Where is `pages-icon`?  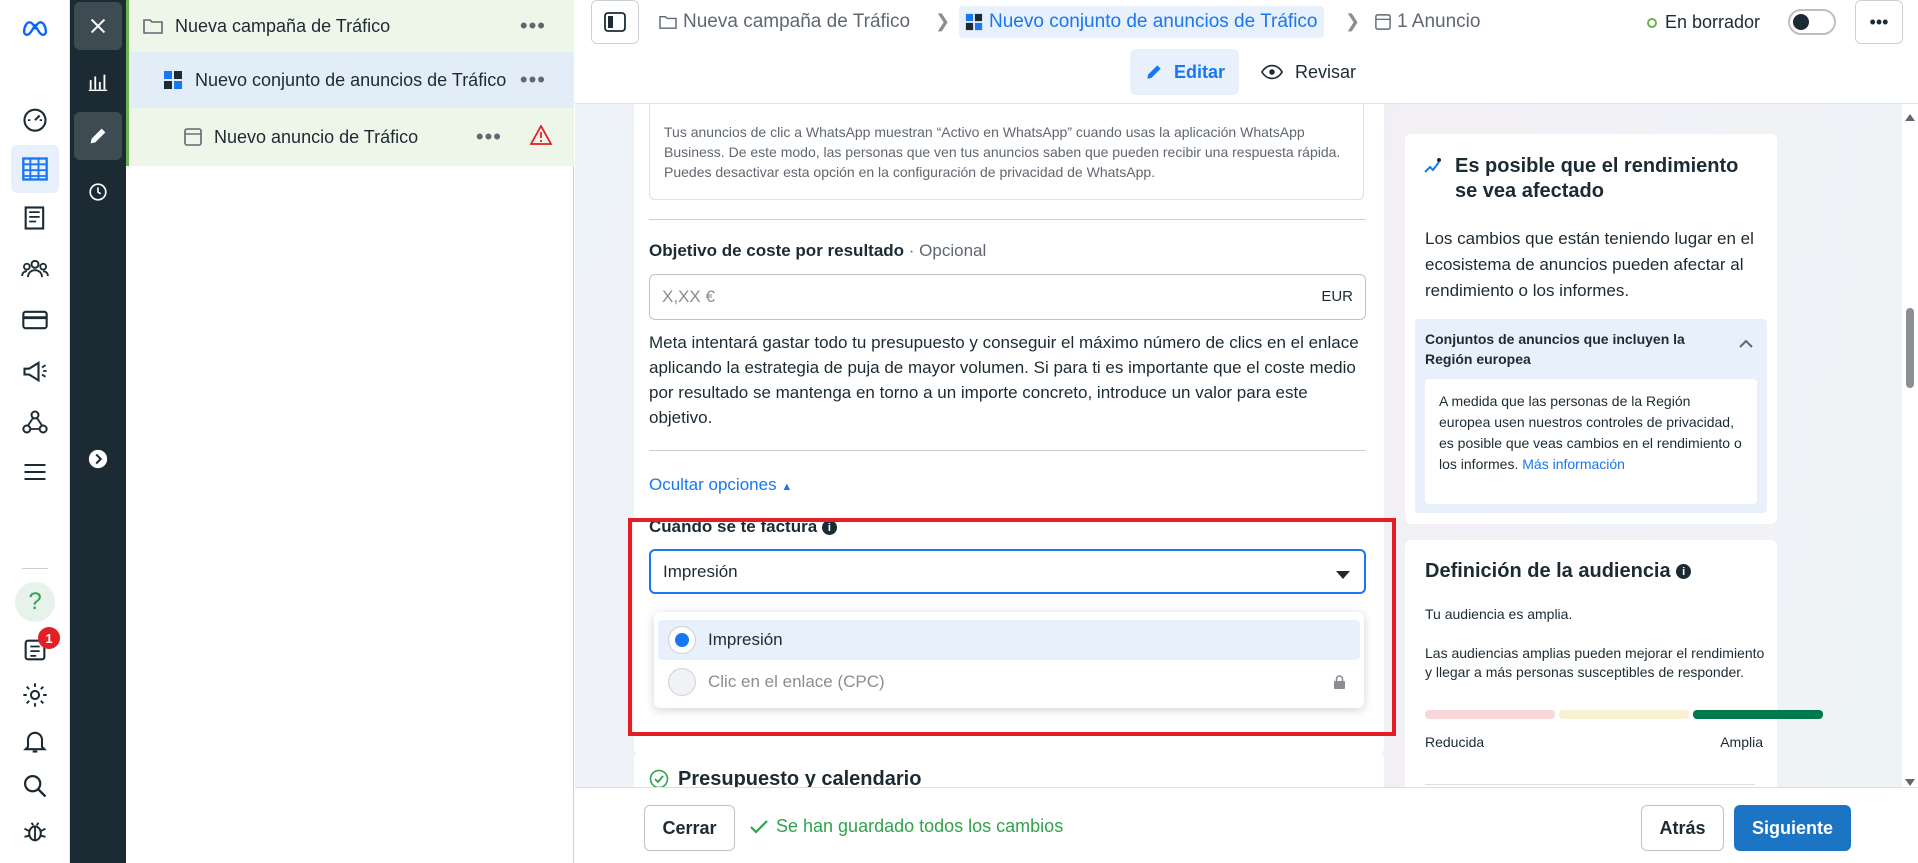 pages-icon is located at coordinates (35, 218).